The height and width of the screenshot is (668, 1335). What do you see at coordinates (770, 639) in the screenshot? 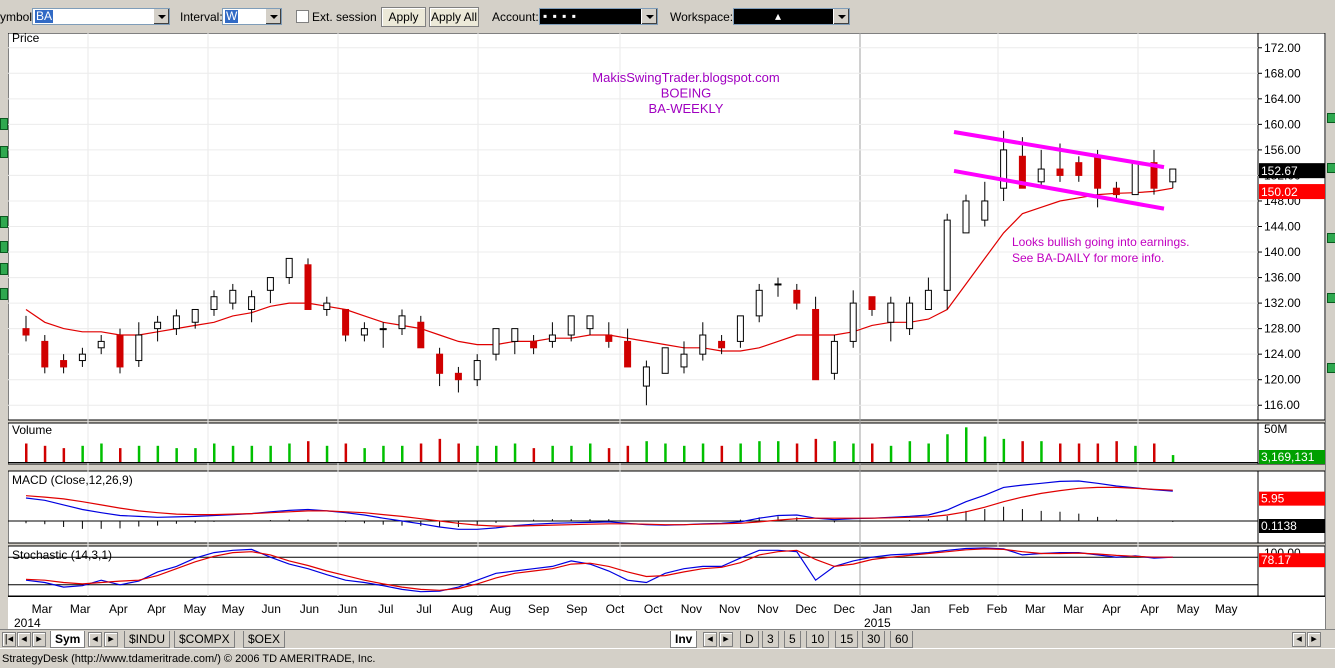
I see `period-tab-3: 3` at bounding box center [770, 639].